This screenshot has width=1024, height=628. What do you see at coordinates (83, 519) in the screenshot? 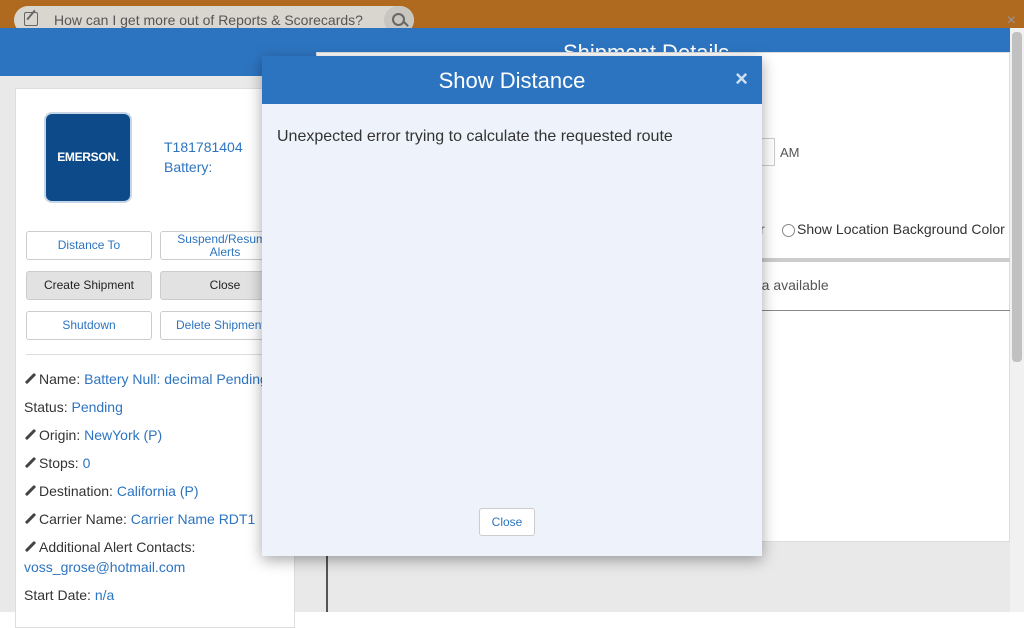
I see `carrier-label: Carrier Name:` at bounding box center [83, 519].